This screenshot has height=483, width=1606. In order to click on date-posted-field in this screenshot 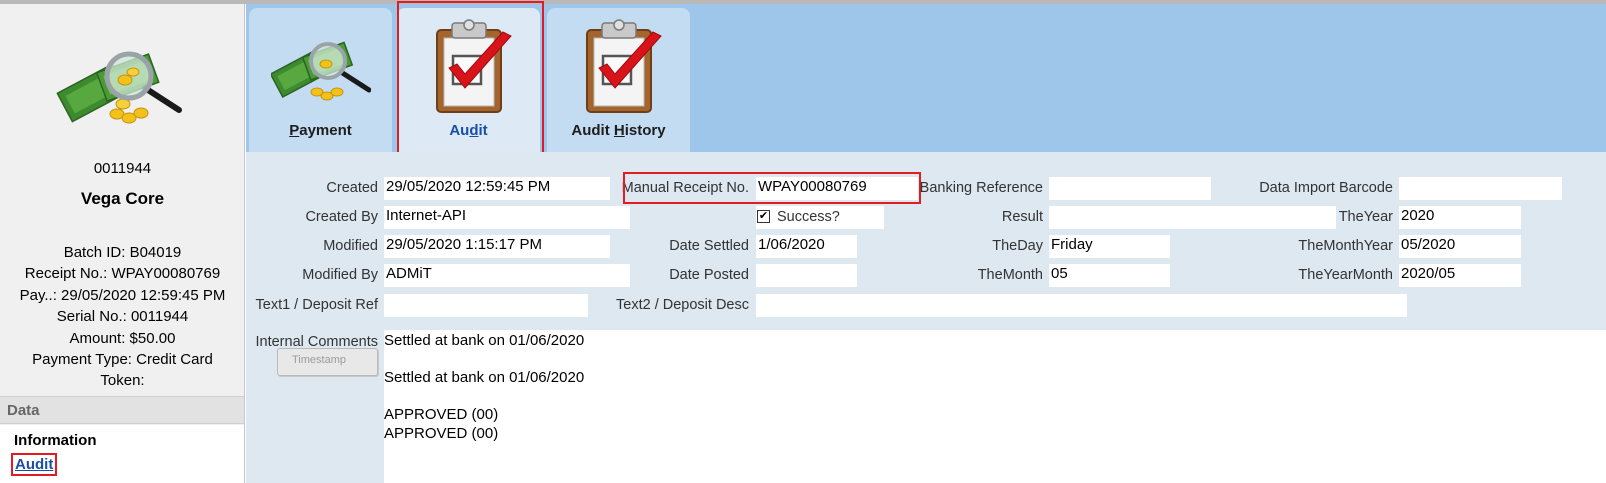, I will do `click(806, 275)`.